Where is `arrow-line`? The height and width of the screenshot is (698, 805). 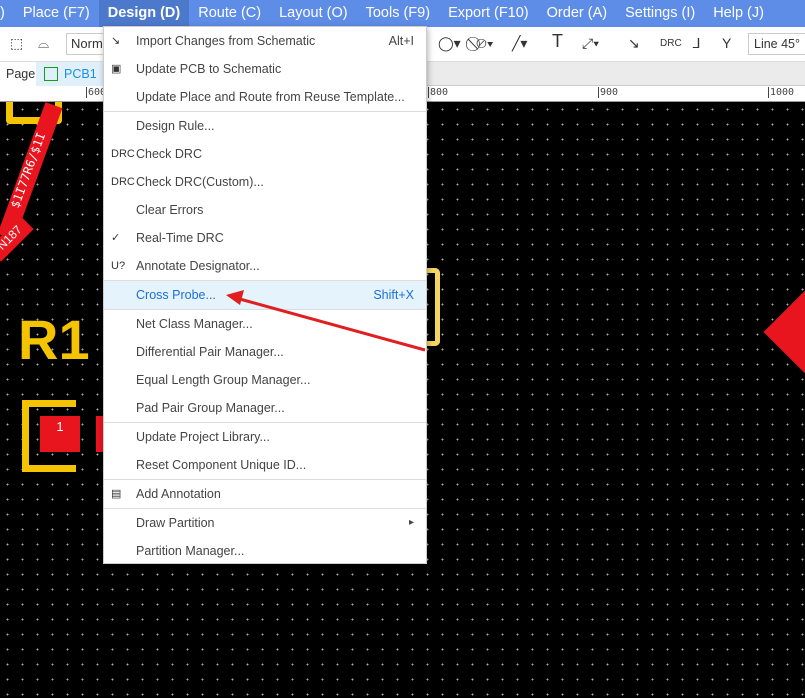 arrow-line is located at coordinates (330, 324).